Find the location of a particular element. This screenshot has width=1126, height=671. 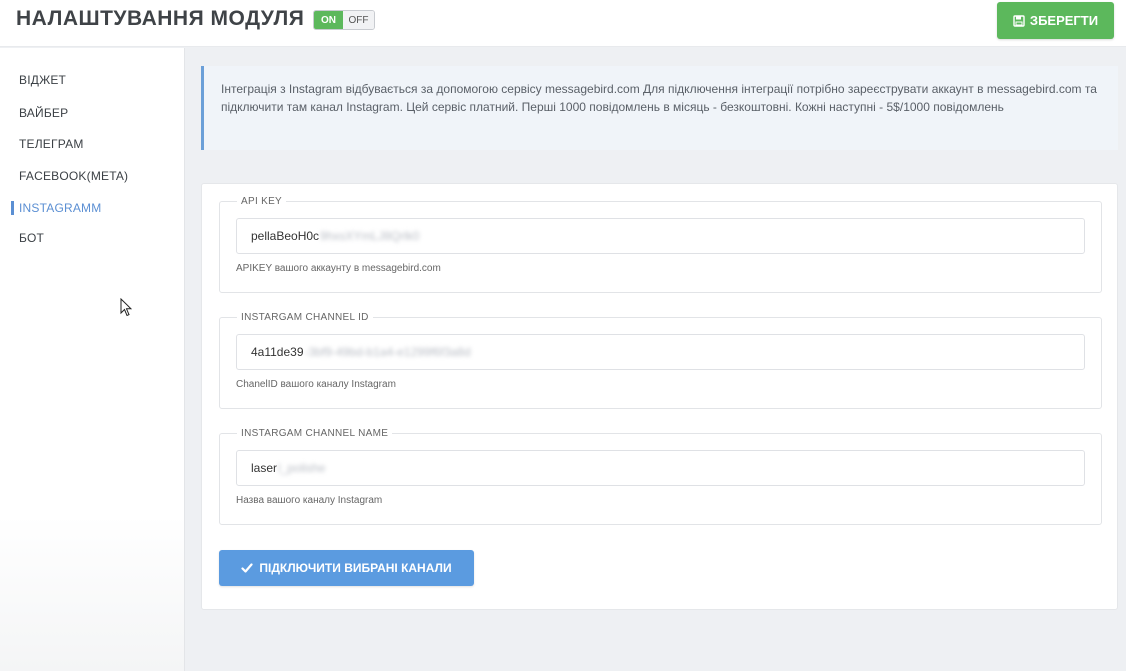

active-indicator is located at coordinates (12, 208).